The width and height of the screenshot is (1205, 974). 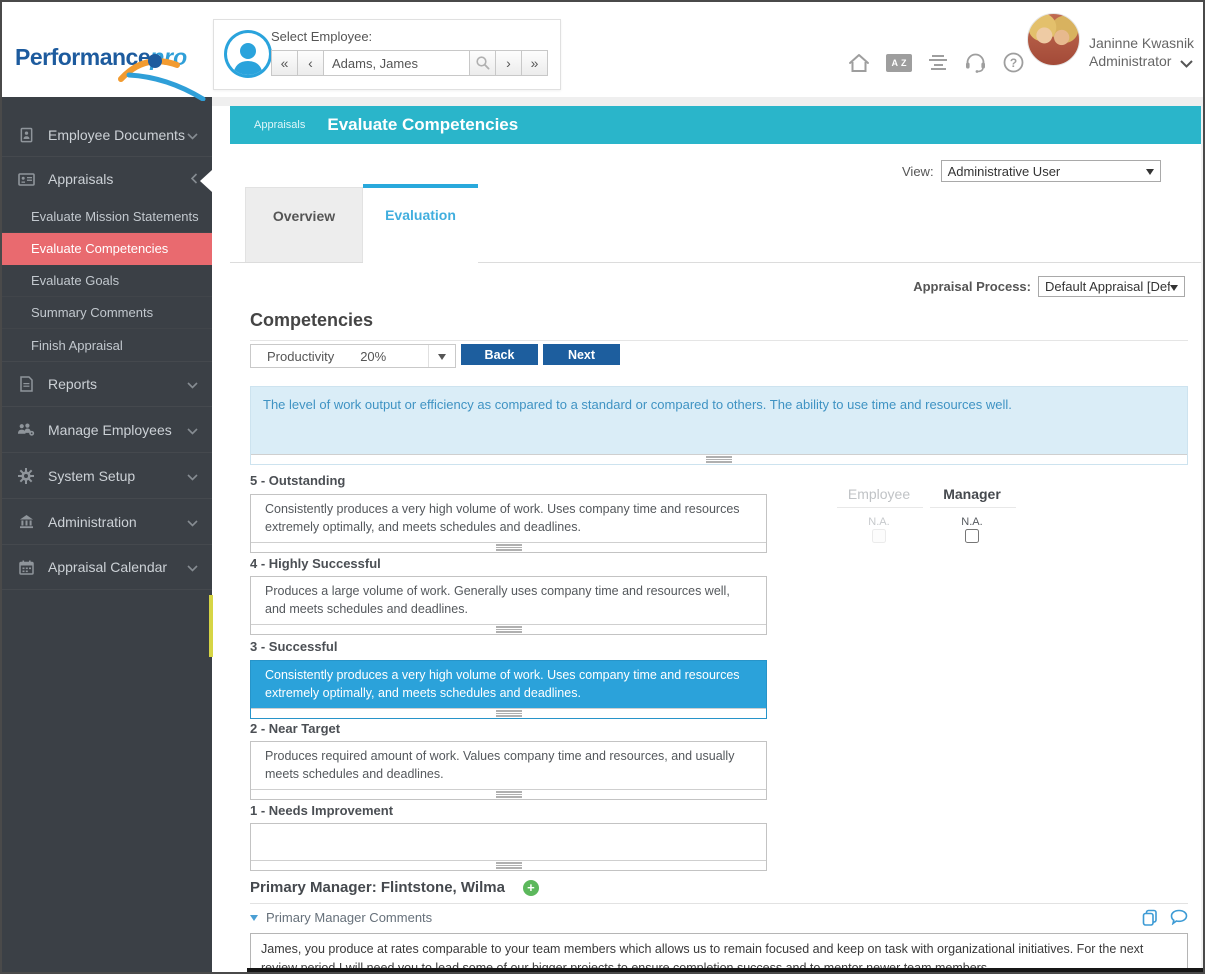 What do you see at coordinates (859, 63) in the screenshot?
I see `home-icon` at bounding box center [859, 63].